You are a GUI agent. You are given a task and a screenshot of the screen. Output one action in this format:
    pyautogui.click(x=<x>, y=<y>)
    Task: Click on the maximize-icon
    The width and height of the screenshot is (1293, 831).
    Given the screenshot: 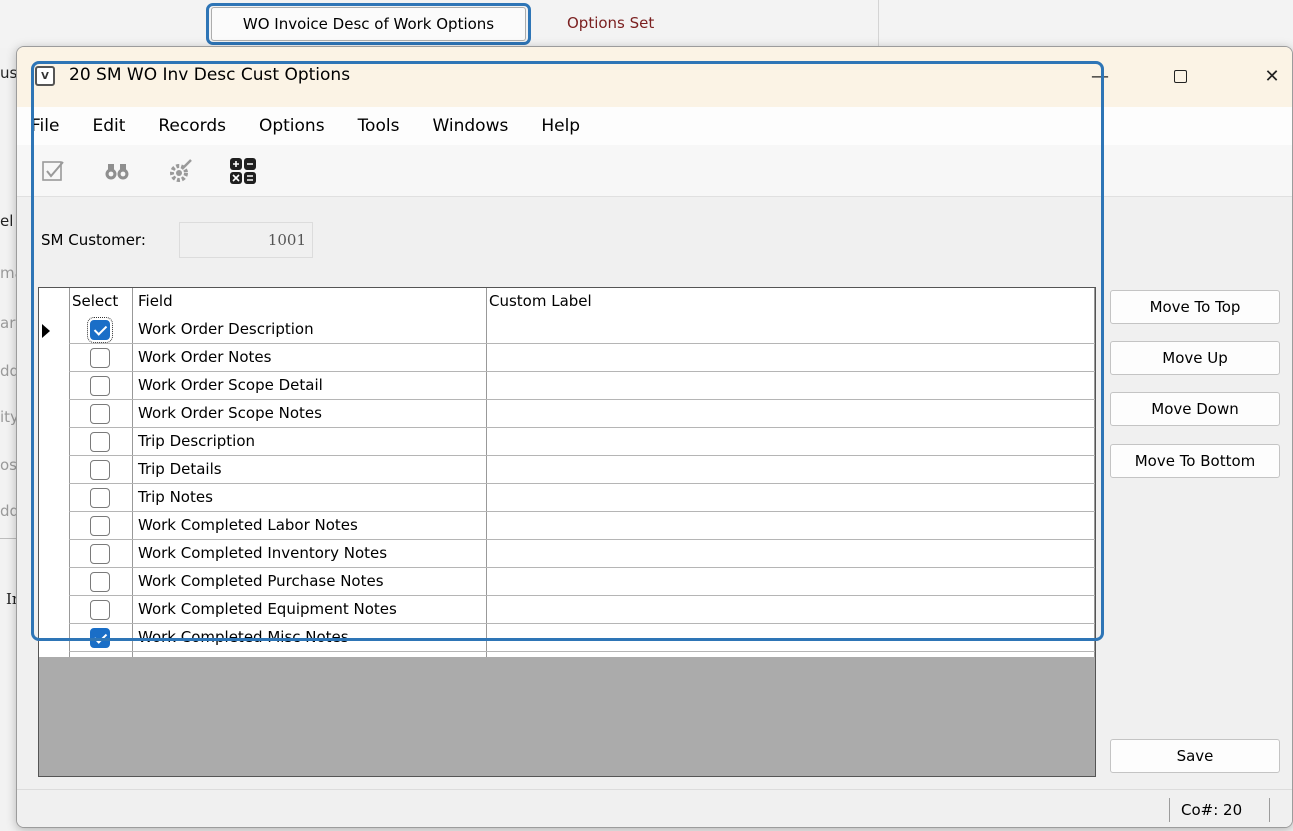 What is the action you would take?
    pyautogui.click(x=1180, y=76)
    